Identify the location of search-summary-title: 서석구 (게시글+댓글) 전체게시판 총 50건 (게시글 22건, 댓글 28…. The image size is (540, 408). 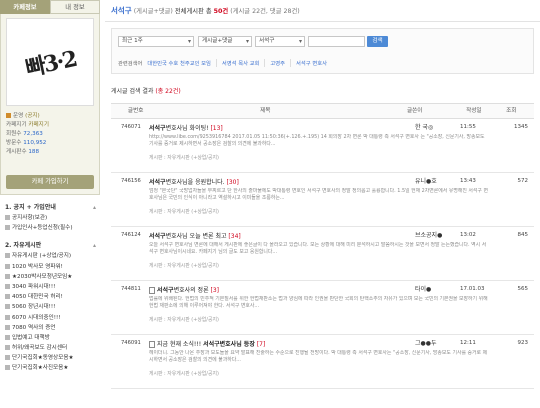
(322, 11).